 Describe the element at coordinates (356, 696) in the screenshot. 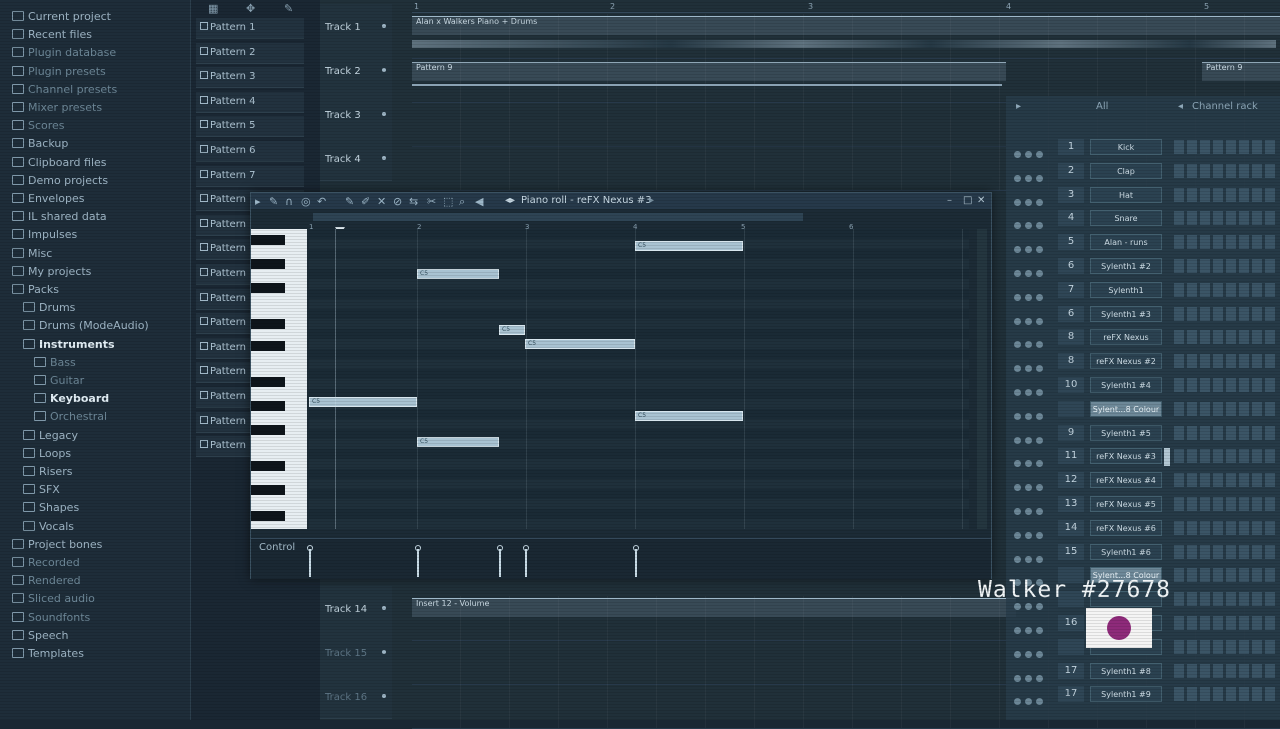

I see `track-16-label: Track 16` at that location.